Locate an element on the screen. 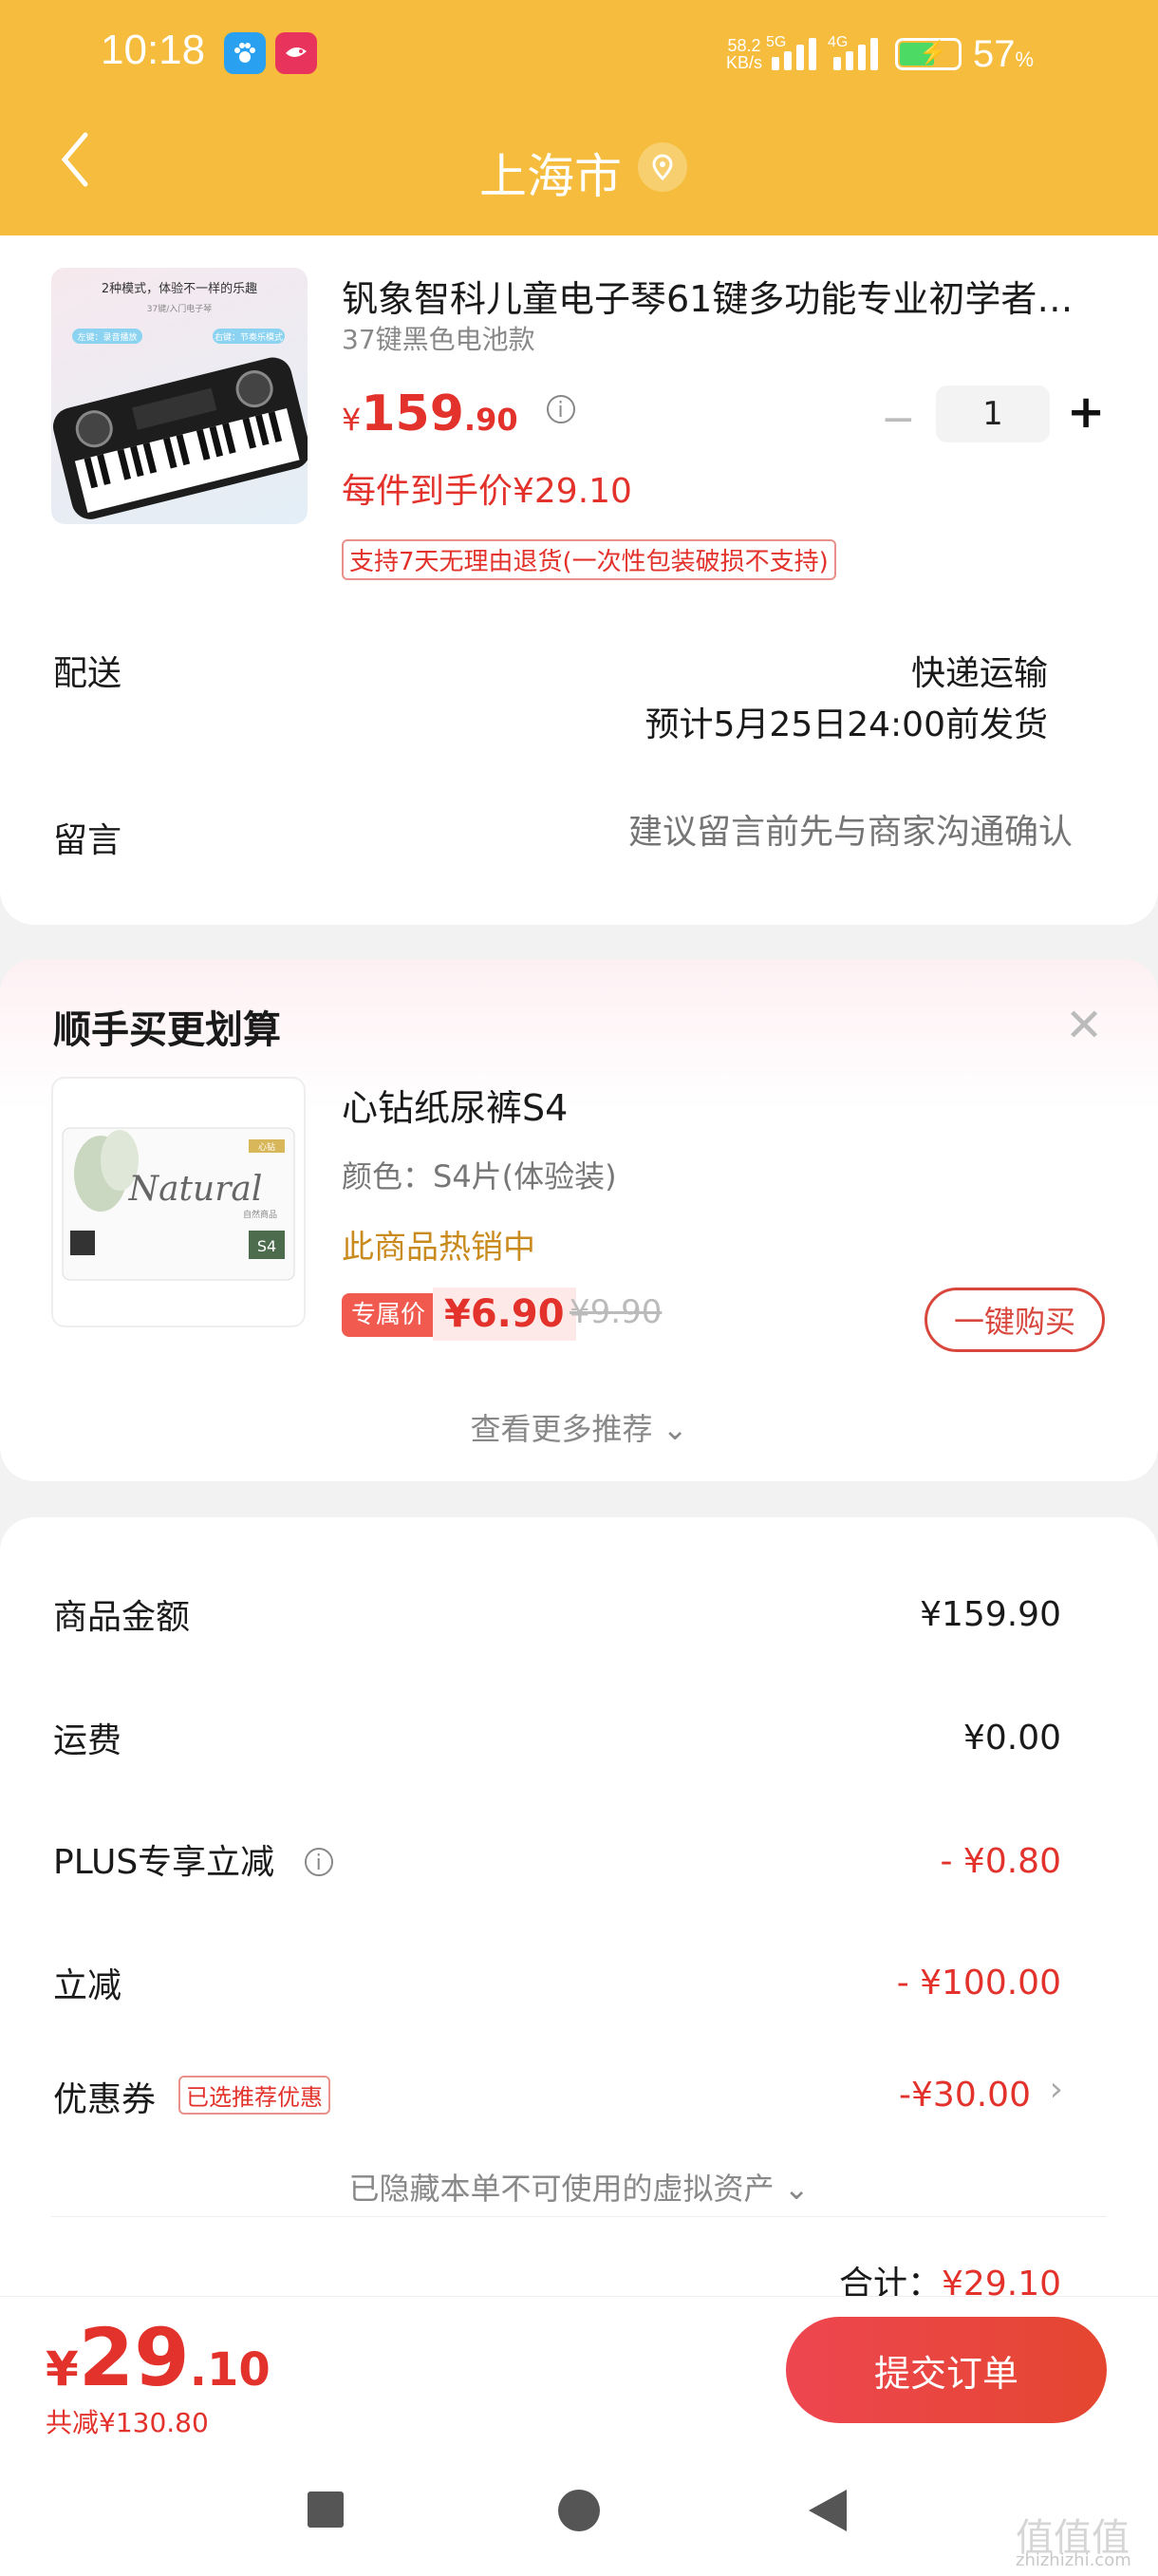  delivery-method: 快递运输 is located at coordinates (979, 670).